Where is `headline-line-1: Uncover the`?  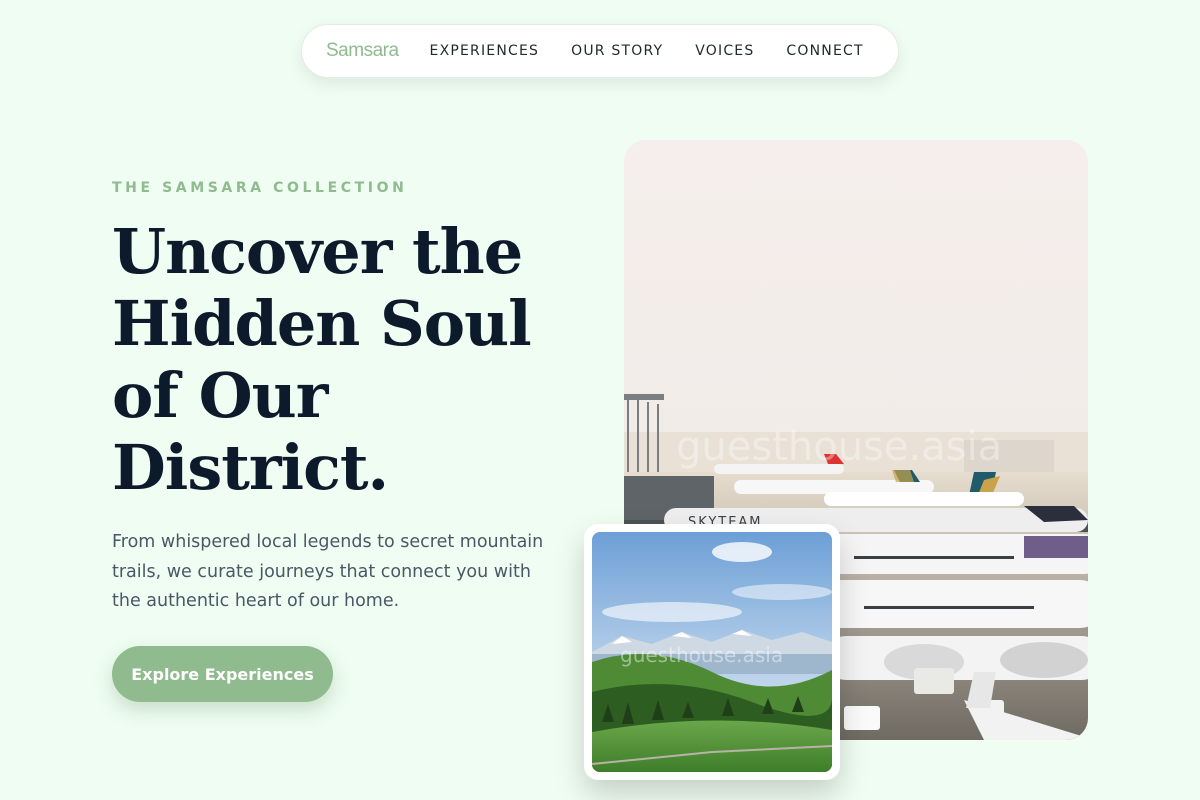
headline-line-1: Uncover the is located at coordinates (317, 251).